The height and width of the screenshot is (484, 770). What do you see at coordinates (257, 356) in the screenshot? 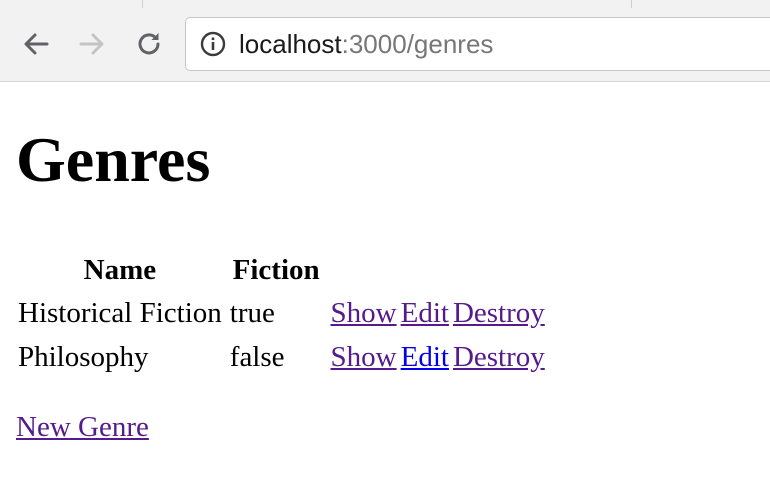
I see `genre-fiction-cell: false` at bounding box center [257, 356].